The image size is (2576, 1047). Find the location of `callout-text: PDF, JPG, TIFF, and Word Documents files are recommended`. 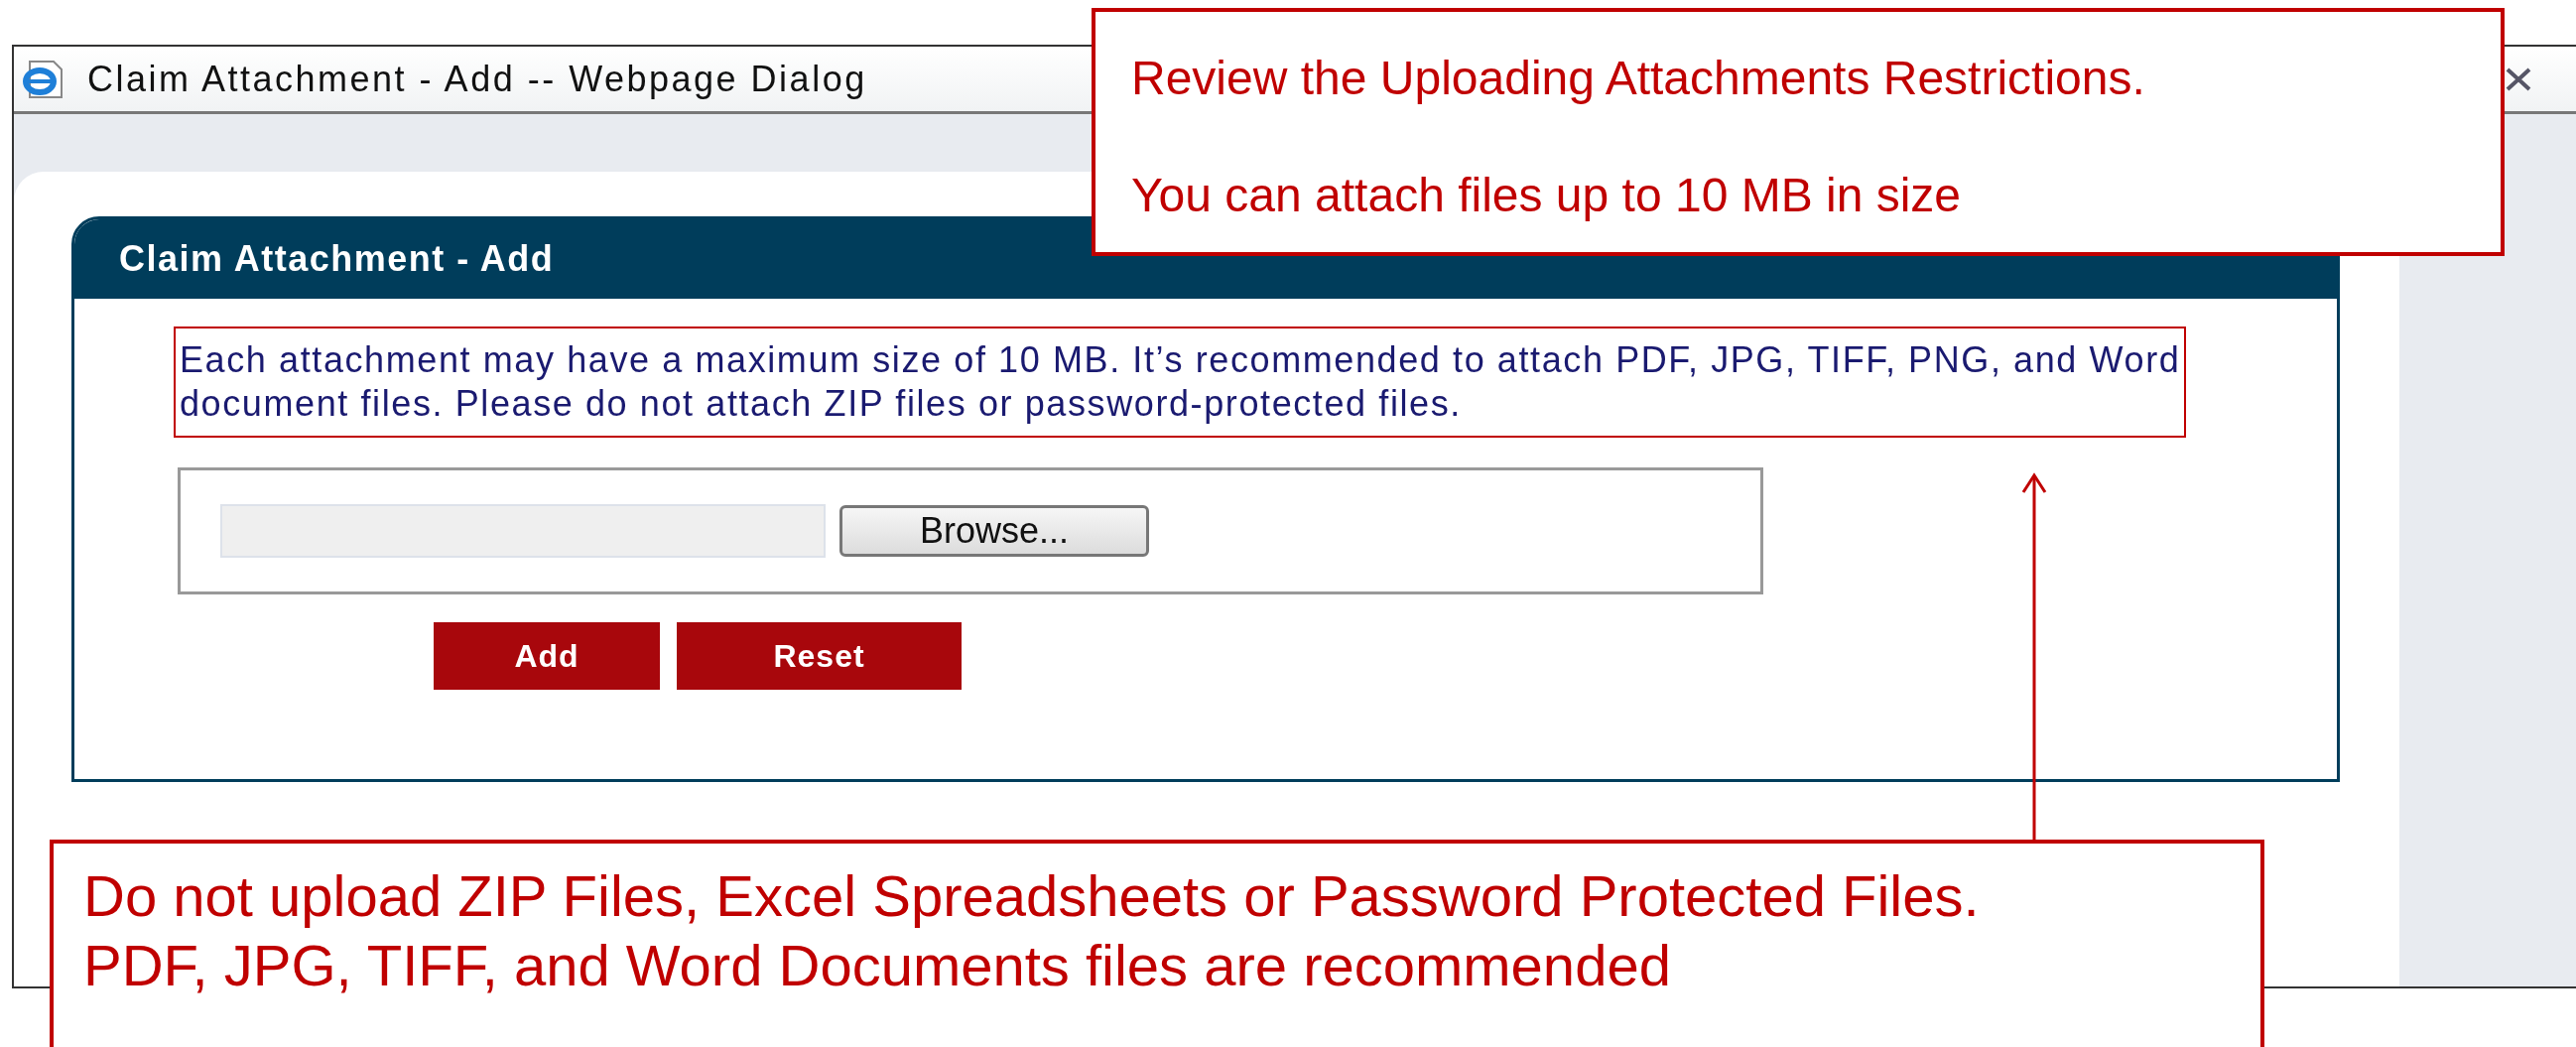

callout-text: PDF, JPG, TIFF, and Word Documents files are recommended is located at coordinates (878, 965).